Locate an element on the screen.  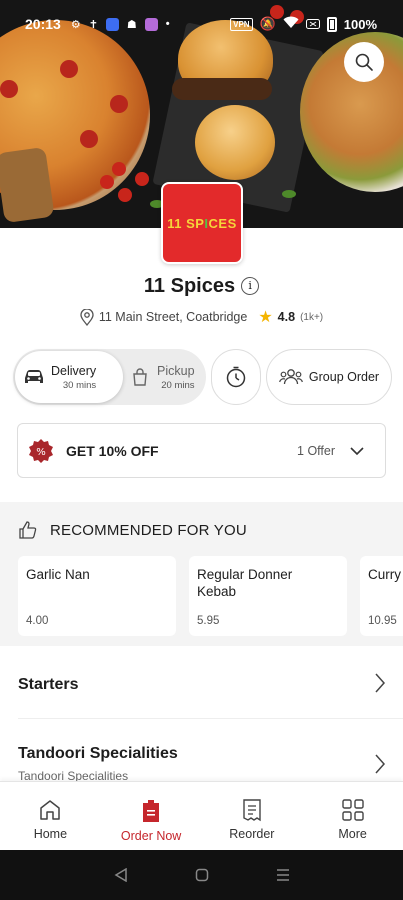
item-price: 5.95 is located at coordinates (208, 621).